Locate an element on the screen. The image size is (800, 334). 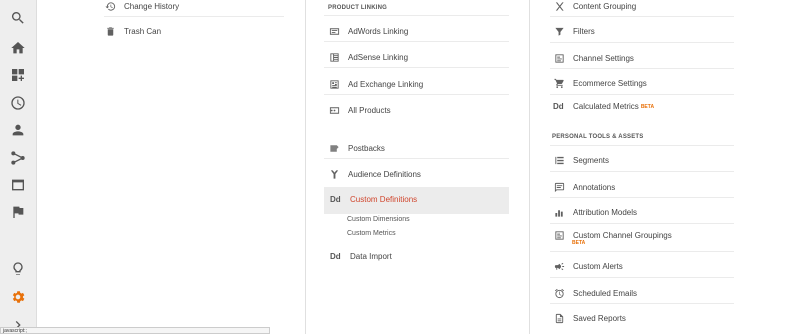
channel-settings-icon is located at coordinates (559, 58).